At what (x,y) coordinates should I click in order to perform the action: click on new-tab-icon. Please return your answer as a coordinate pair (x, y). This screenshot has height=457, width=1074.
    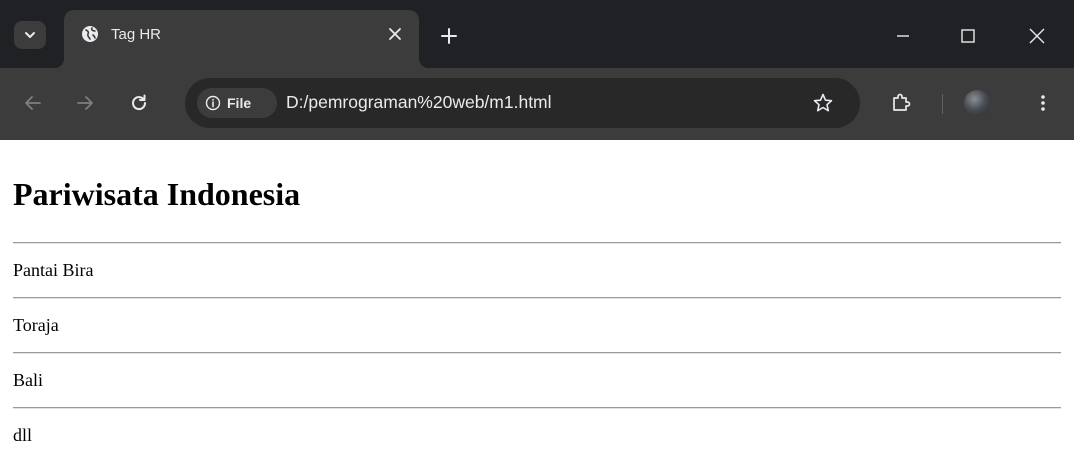
    Looking at the image, I should click on (449, 36).